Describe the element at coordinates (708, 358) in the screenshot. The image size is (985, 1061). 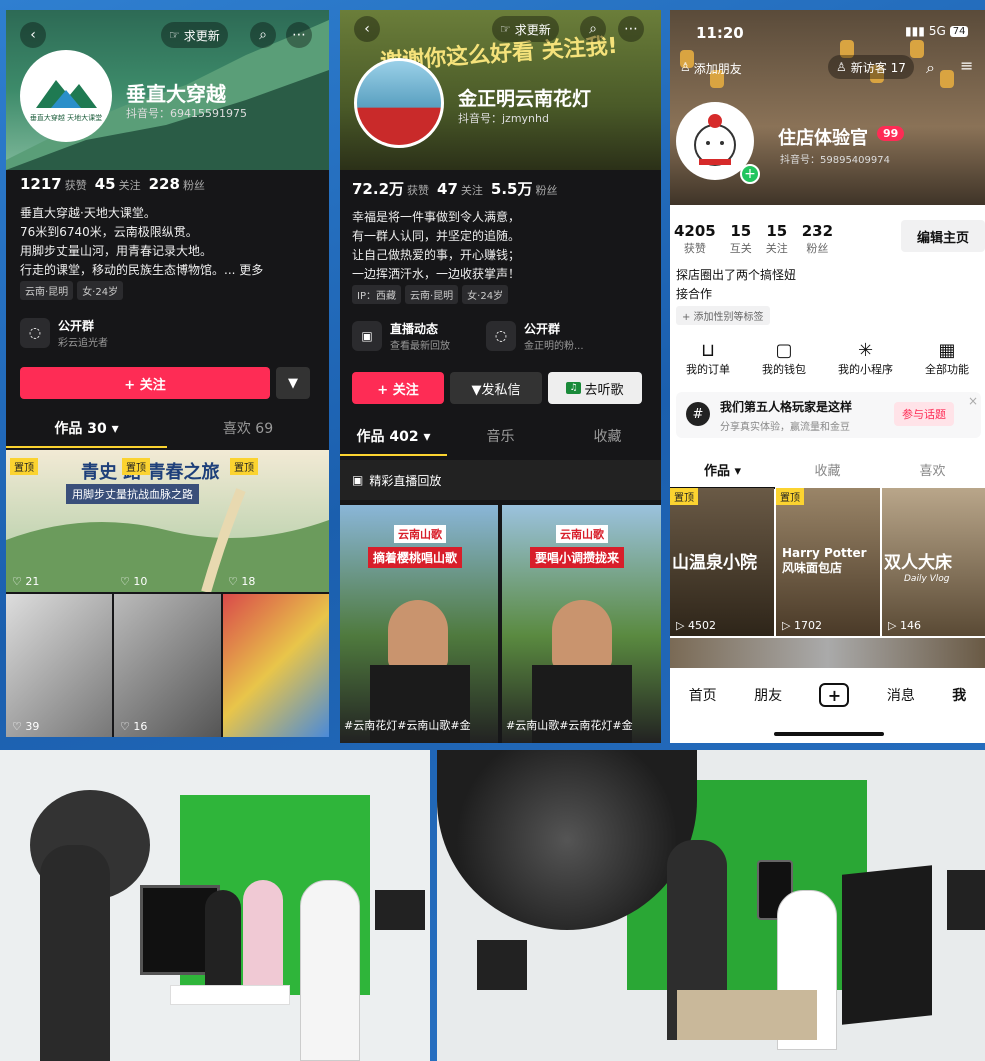
I see `my-orders-button: ⊔ 我的订单` at that location.